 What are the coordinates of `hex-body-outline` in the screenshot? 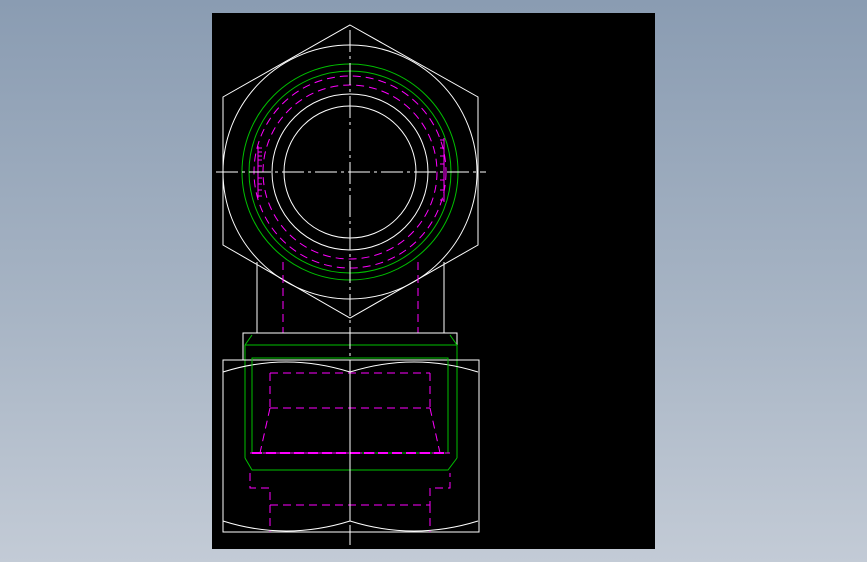 It's located at (351, 446).